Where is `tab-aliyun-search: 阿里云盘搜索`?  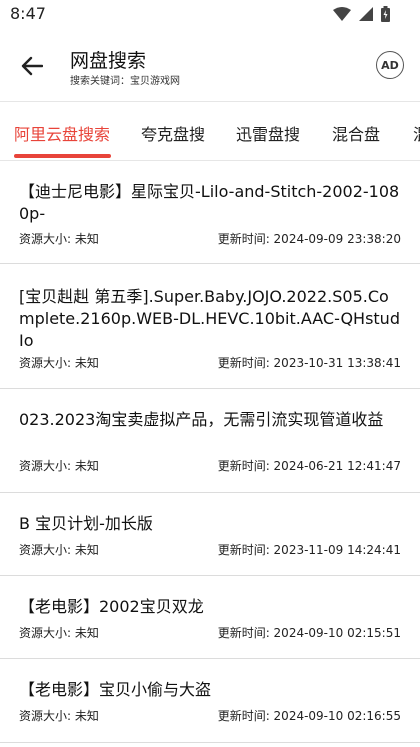
tab-aliyun-search: 阿里云盘搜索 is located at coordinates (62, 133).